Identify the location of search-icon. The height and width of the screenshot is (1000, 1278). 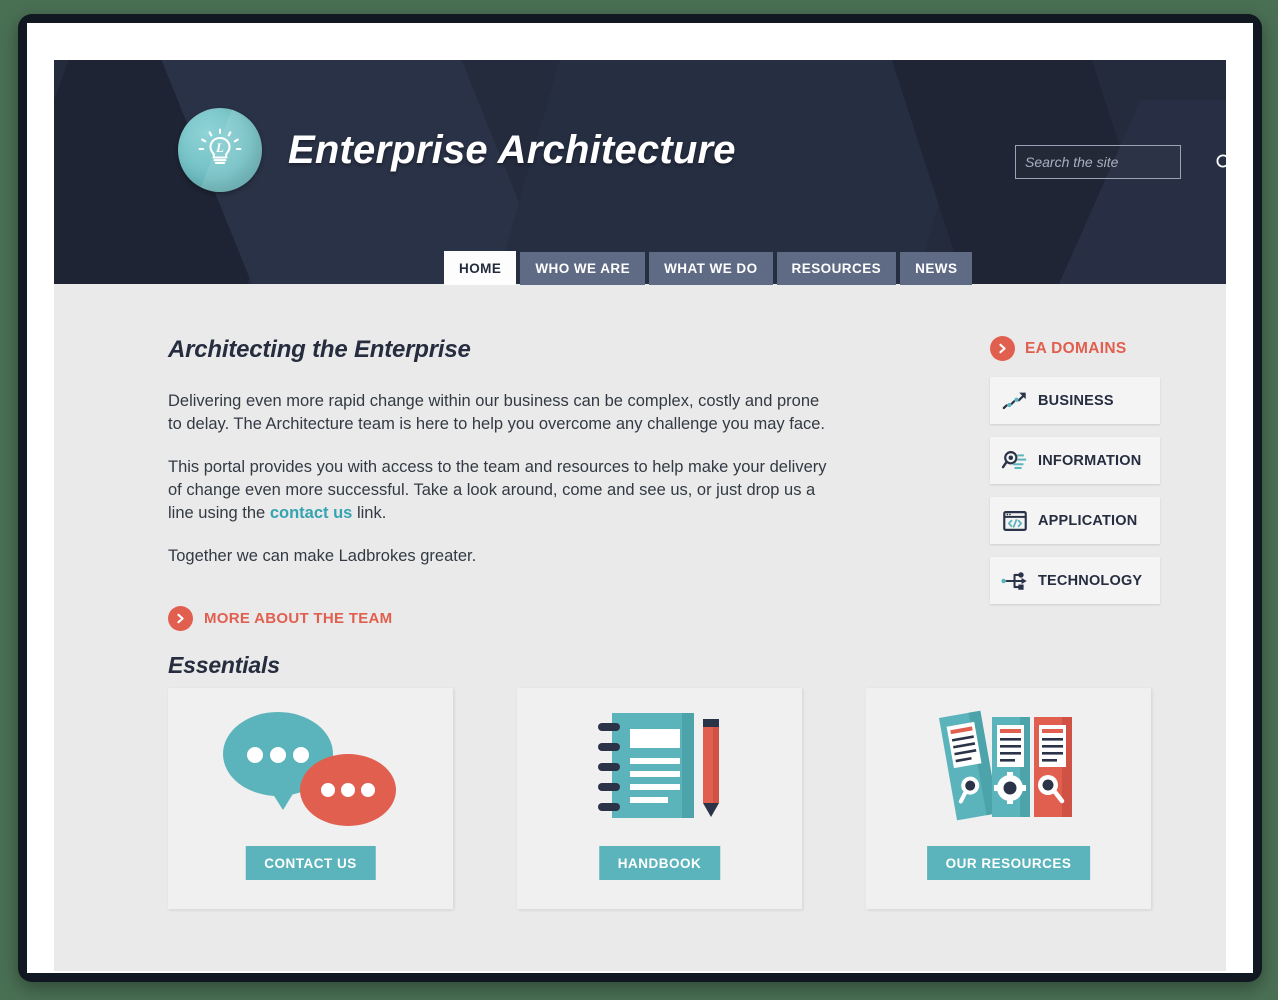
(1221, 160).